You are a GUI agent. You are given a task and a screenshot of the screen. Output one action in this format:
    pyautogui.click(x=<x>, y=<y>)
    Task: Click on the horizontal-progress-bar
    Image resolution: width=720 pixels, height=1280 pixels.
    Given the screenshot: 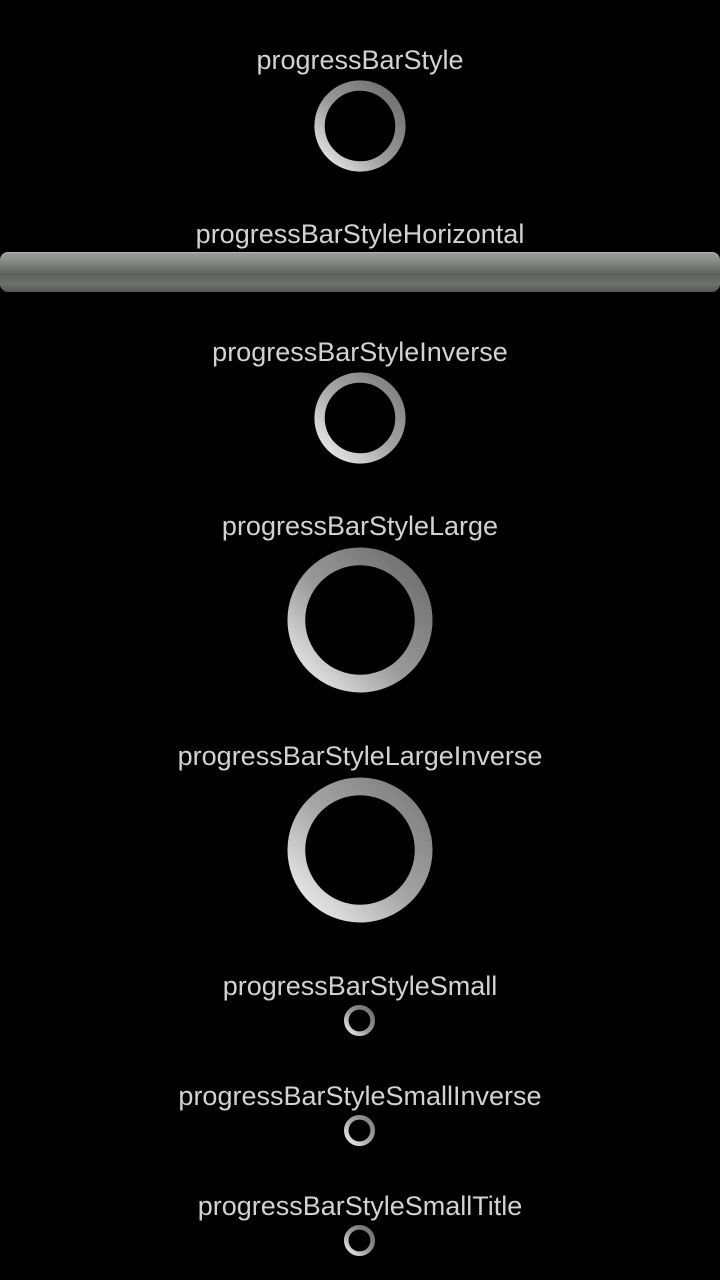 What is the action you would take?
    pyautogui.click(x=360, y=272)
    